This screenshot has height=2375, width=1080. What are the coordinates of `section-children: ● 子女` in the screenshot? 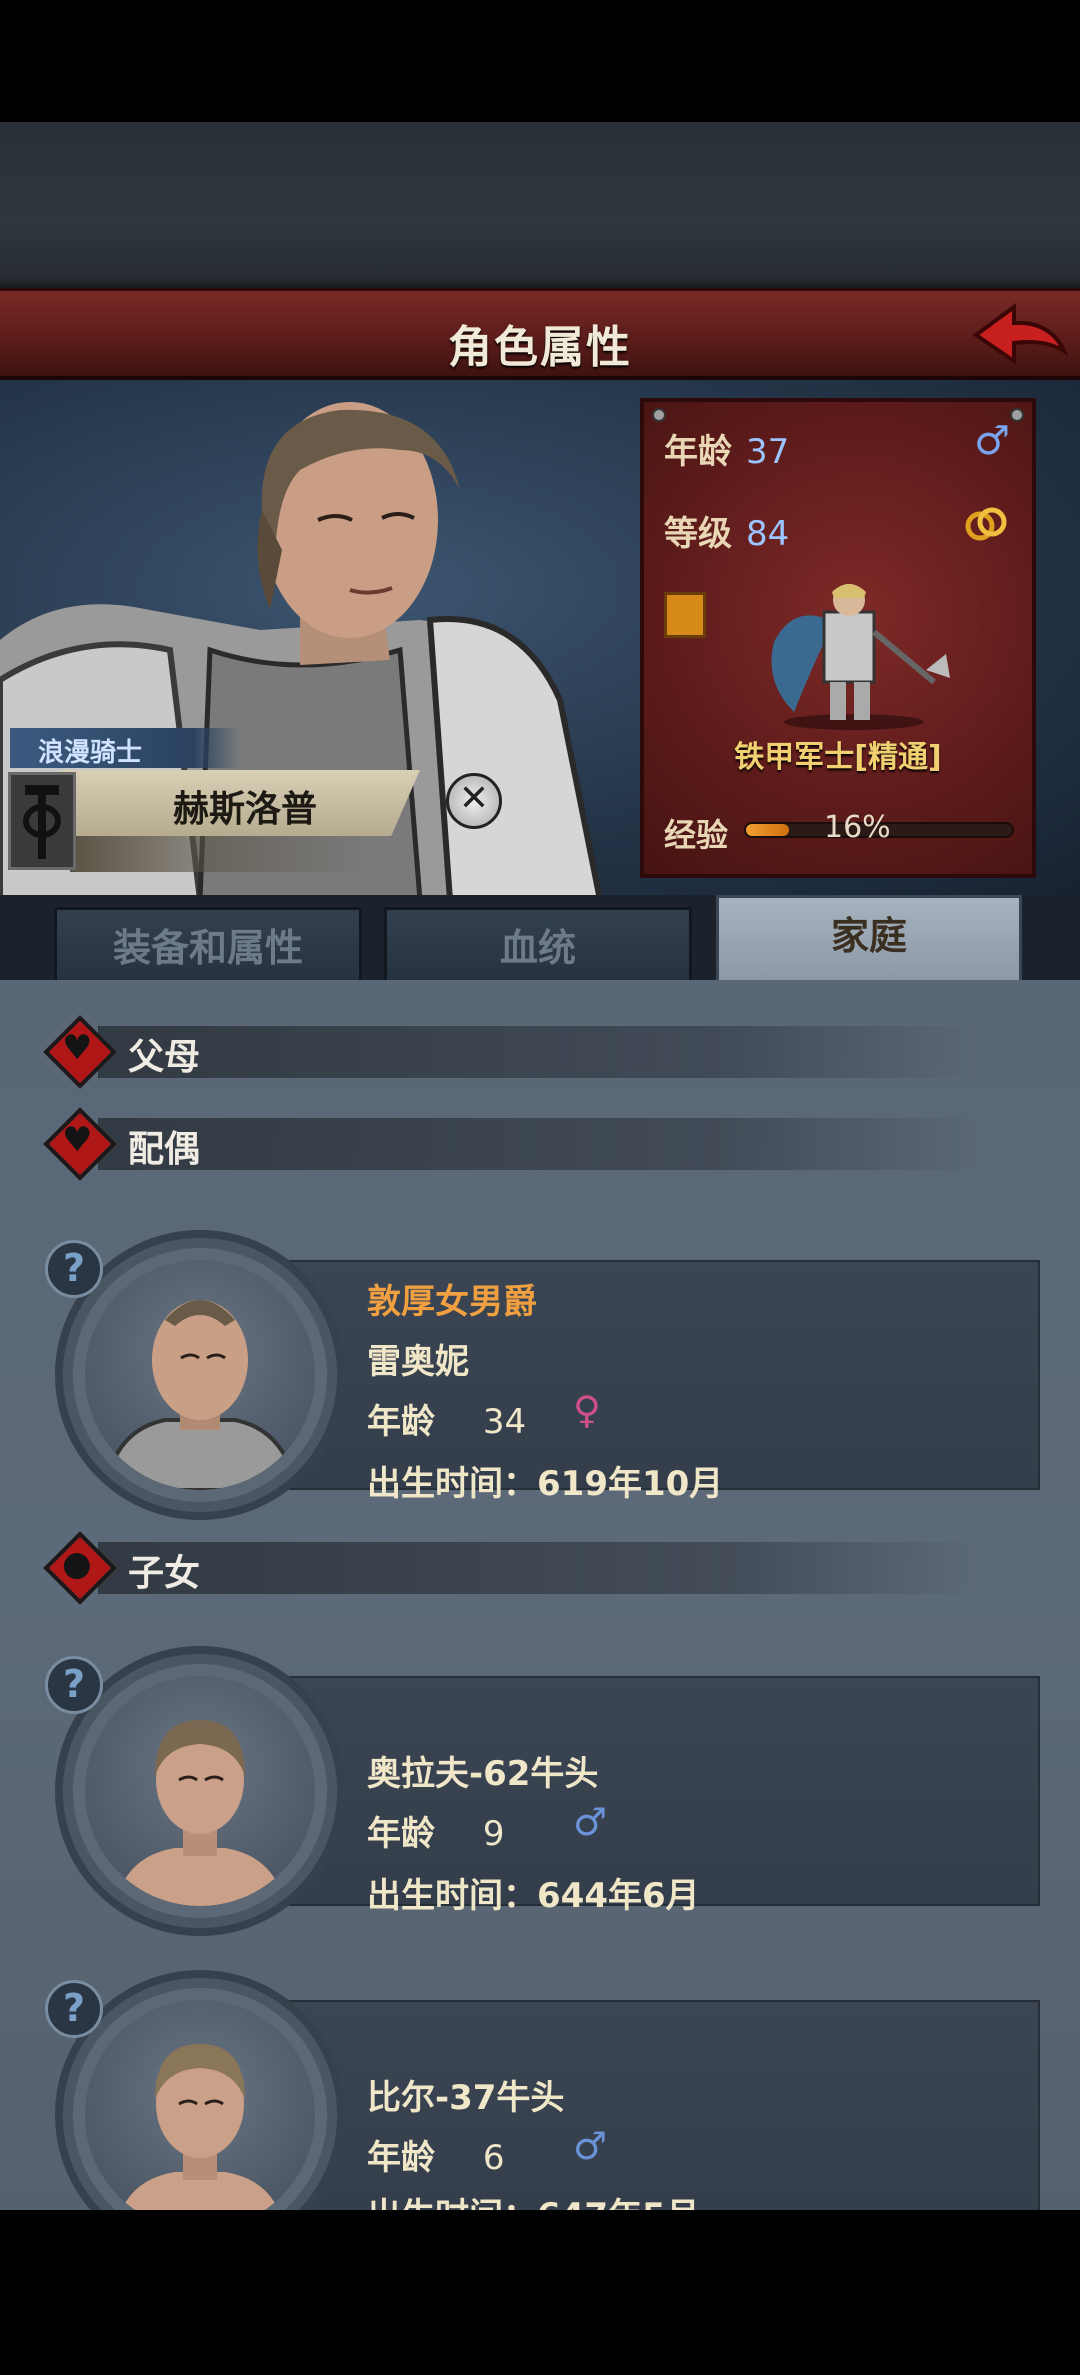 It's located at (535, 1568).